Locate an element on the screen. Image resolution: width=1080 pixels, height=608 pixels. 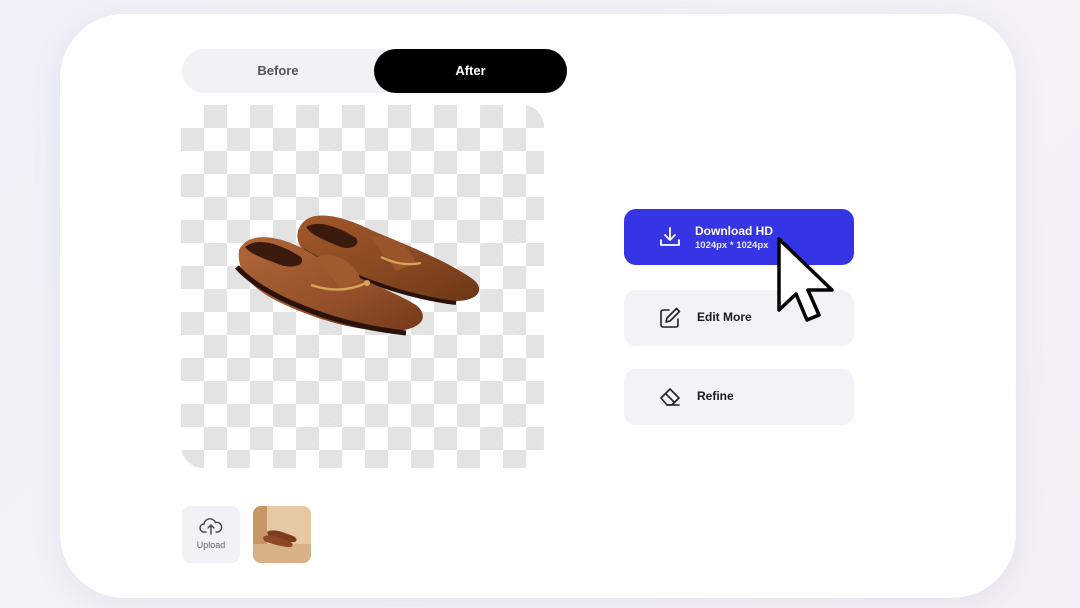
refine-button: Refine is located at coordinates (739, 397).